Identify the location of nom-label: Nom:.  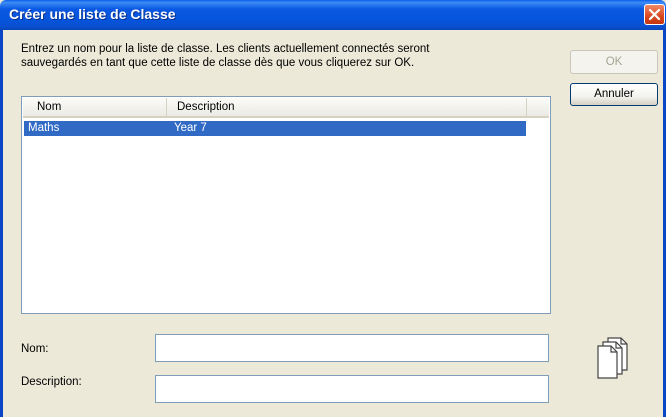
(35, 349).